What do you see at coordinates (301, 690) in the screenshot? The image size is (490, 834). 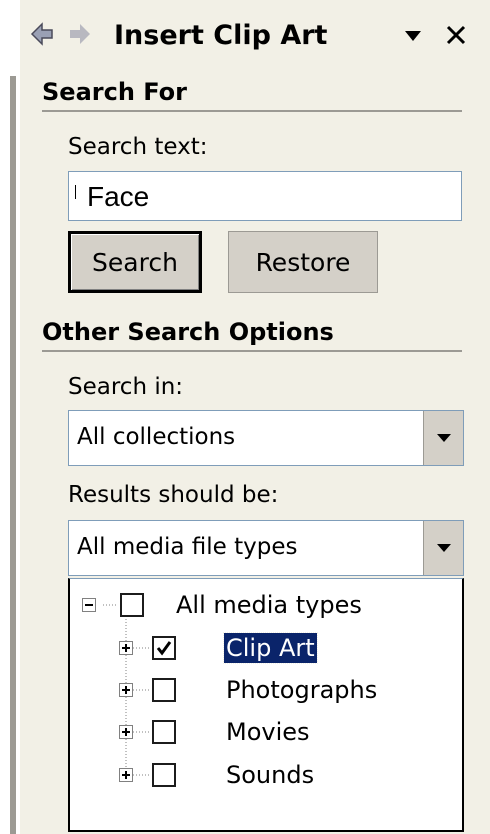 I see `tree-item-photographs: Photographs` at bounding box center [301, 690].